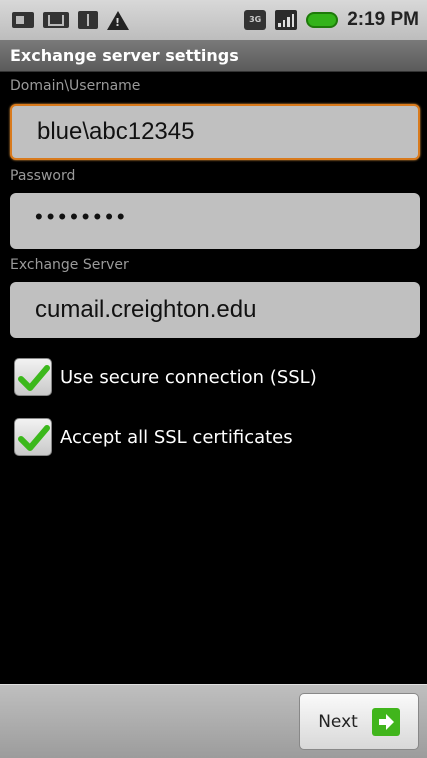  I want to click on system-icons: 3G 2:19 PM, so click(331, 20).